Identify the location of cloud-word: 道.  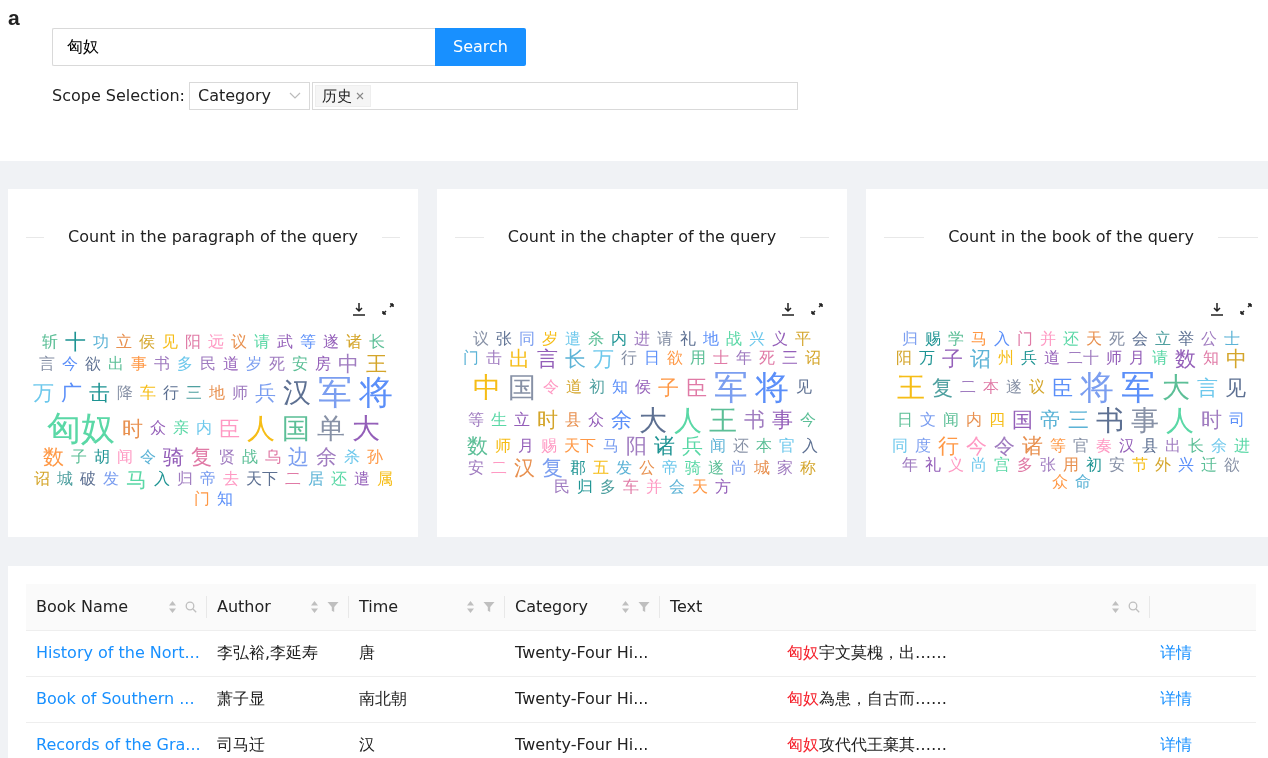
(1051, 359).